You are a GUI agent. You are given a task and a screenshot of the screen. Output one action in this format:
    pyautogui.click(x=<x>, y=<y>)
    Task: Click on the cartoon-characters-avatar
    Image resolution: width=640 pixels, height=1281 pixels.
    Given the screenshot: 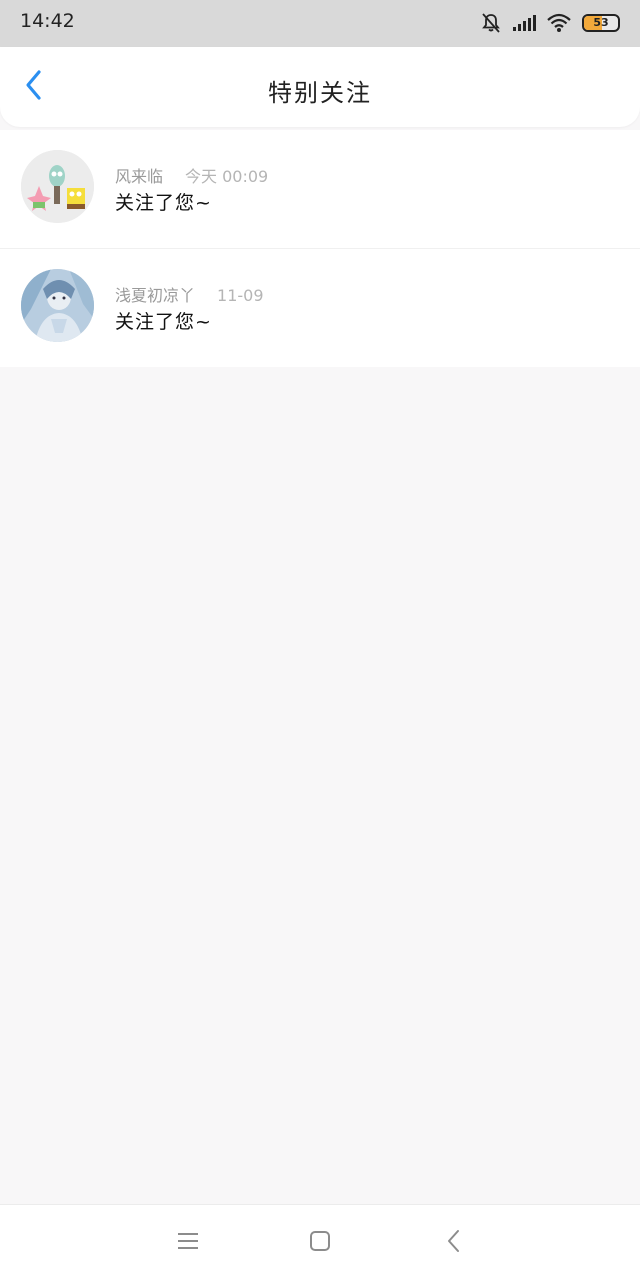 What is the action you would take?
    pyautogui.click(x=57, y=186)
    